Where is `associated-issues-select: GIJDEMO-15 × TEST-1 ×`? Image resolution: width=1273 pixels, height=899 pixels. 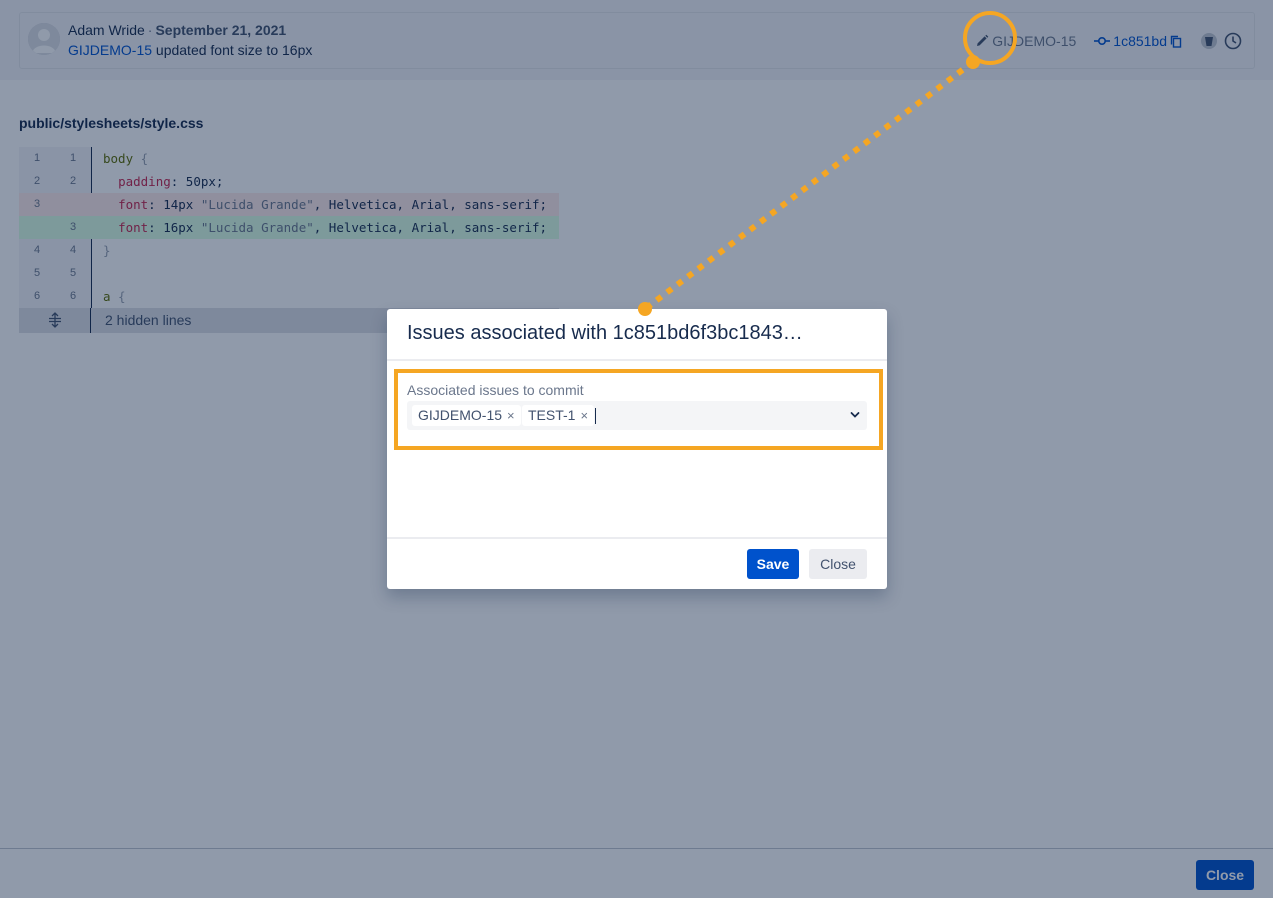
associated-issues-select: GIJDEMO-15 × TEST-1 × is located at coordinates (637, 415).